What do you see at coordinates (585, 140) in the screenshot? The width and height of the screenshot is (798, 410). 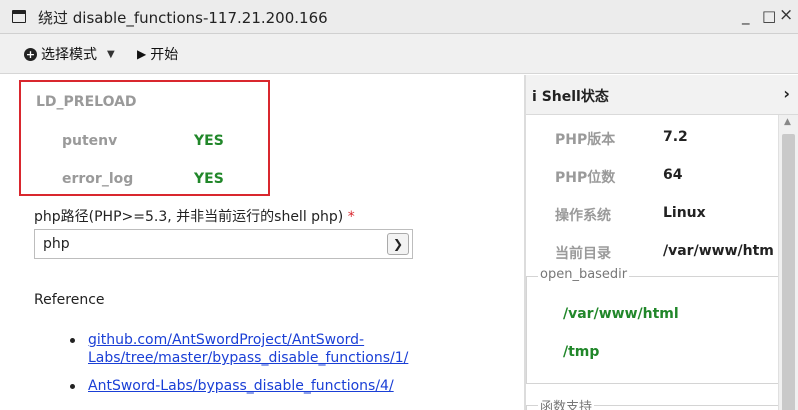 I see `info-key-php-version: PHP版本` at bounding box center [585, 140].